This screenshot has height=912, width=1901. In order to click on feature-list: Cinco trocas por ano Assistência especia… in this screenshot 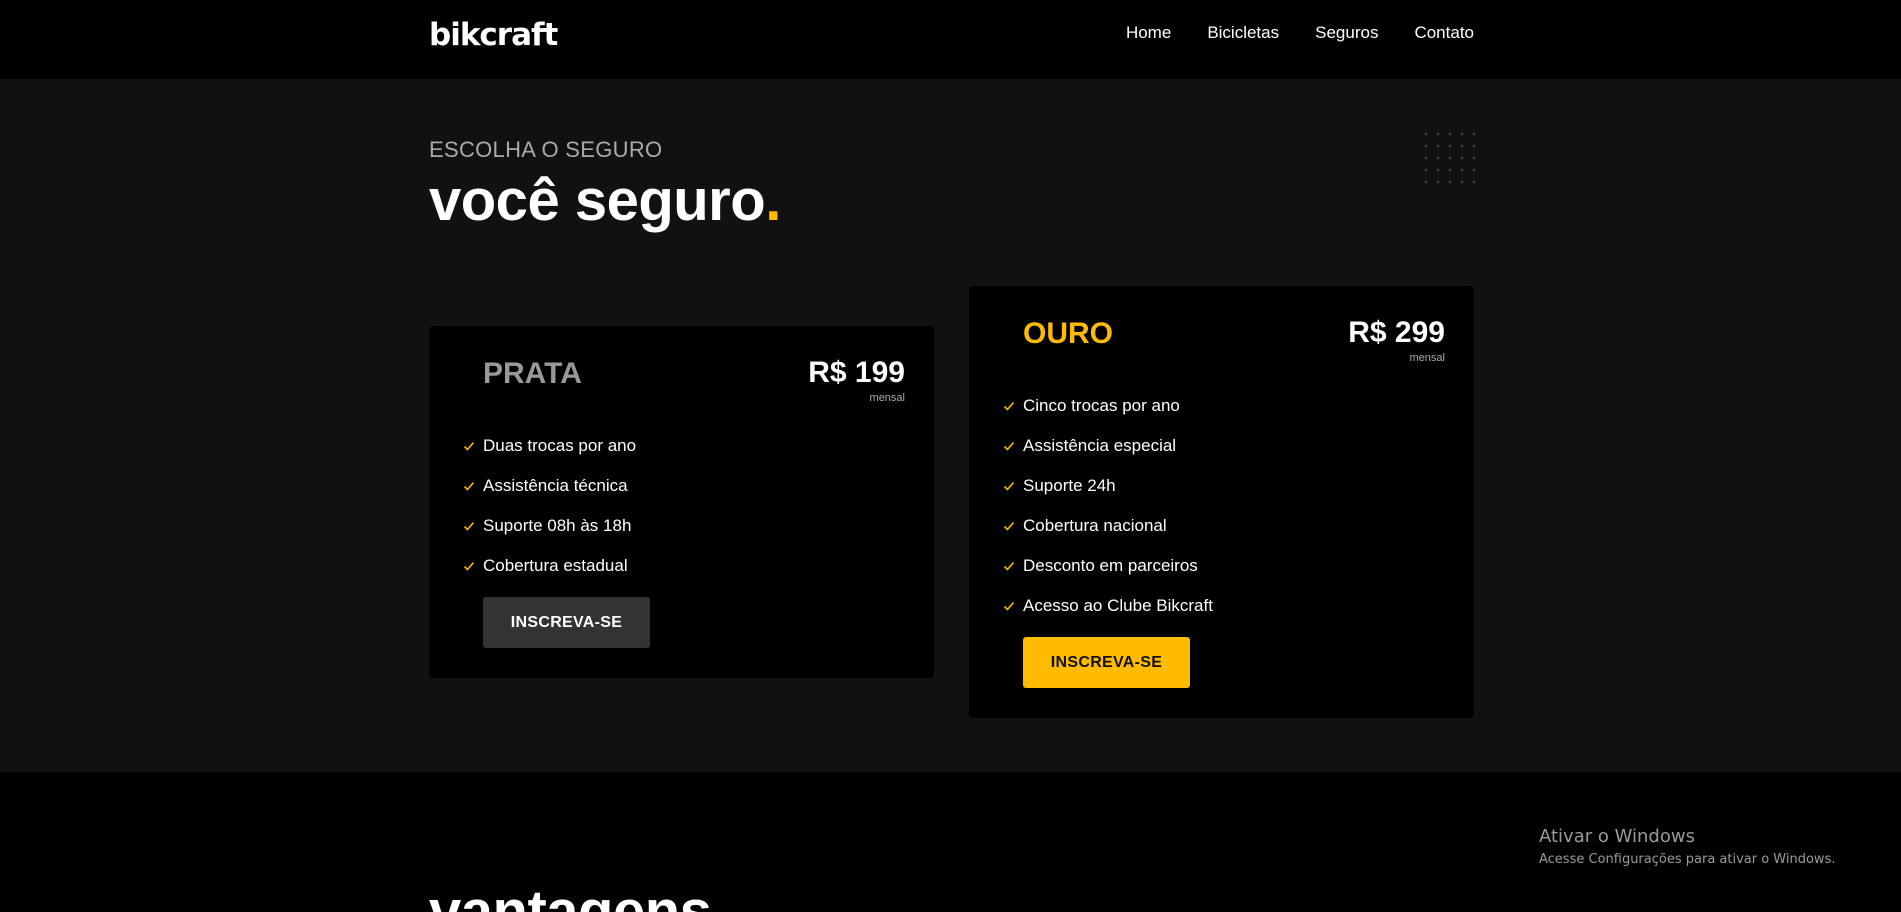, I will do `click(1108, 506)`.